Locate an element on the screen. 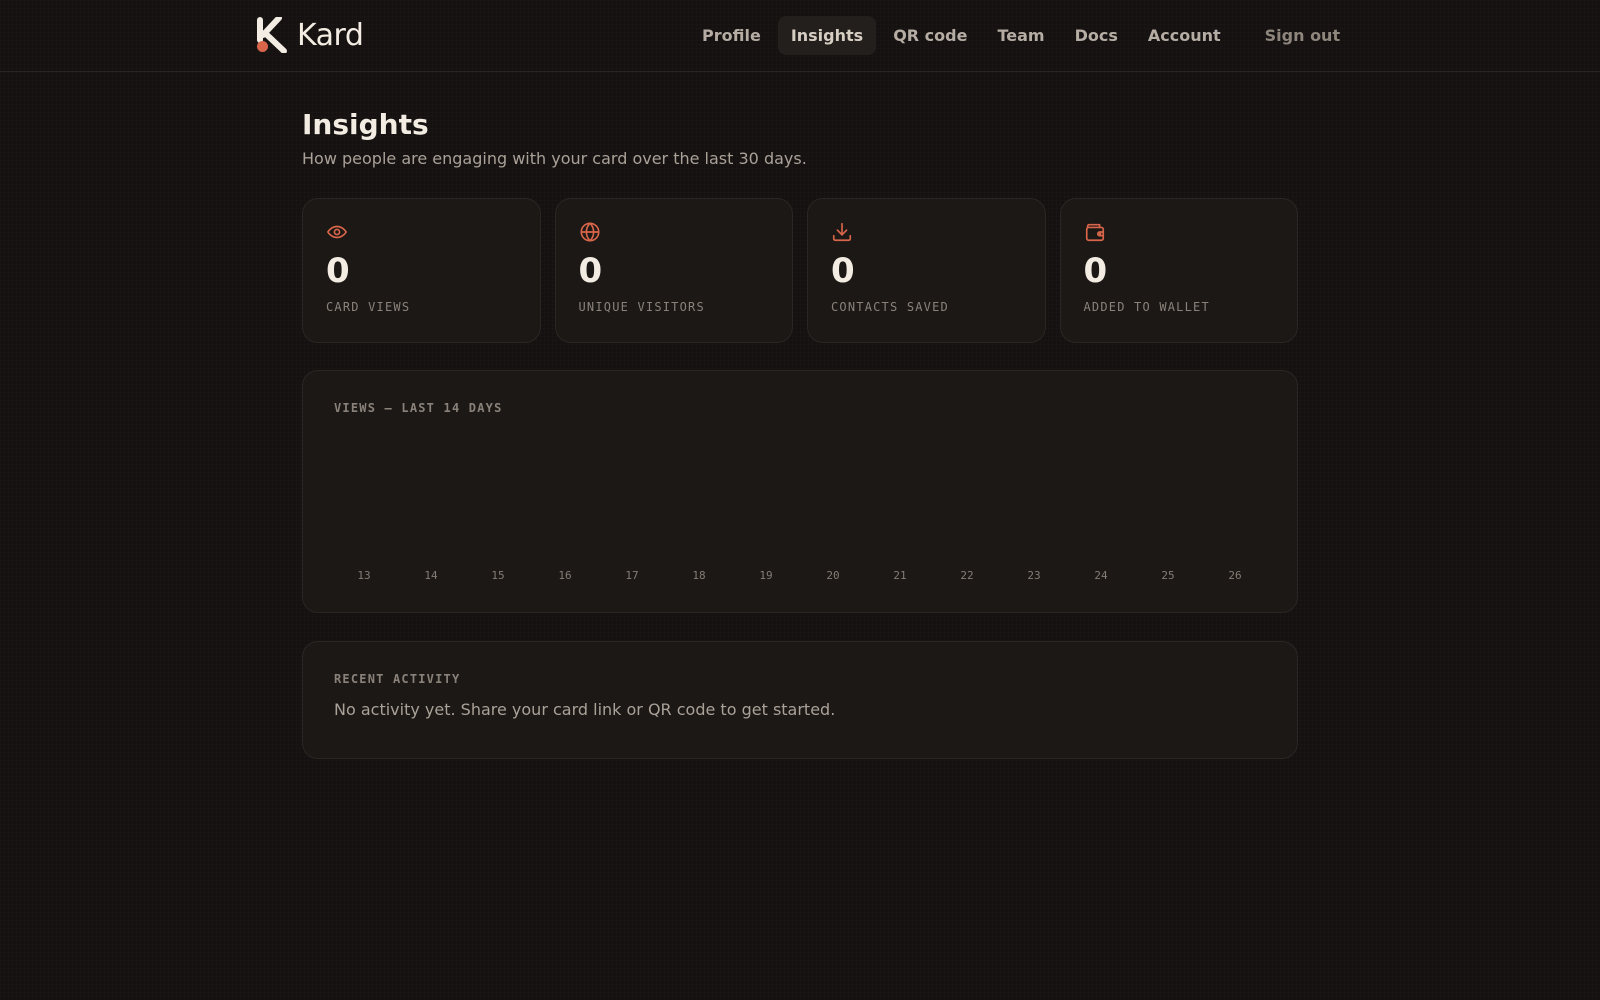 Image resolution: width=1600 pixels, height=1000 pixels. stat-card-card-views: 0 CARD VIEWS is located at coordinates (421, 270).